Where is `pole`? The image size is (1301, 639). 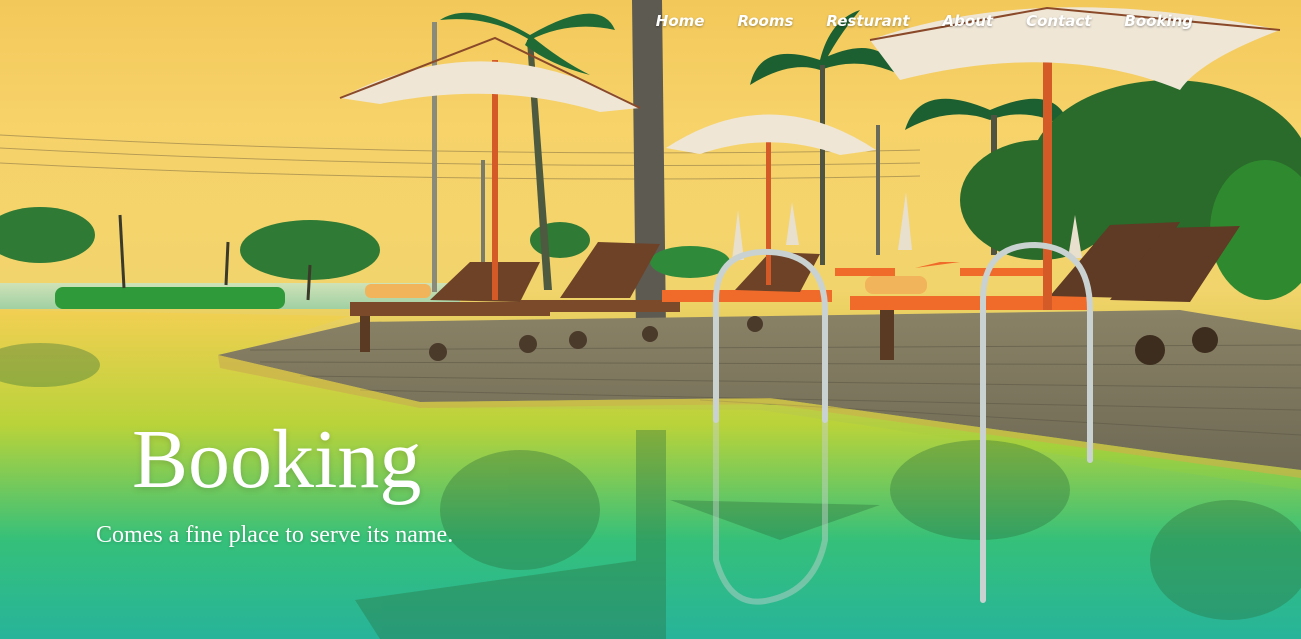
pole is located at coordinates (878, 190).